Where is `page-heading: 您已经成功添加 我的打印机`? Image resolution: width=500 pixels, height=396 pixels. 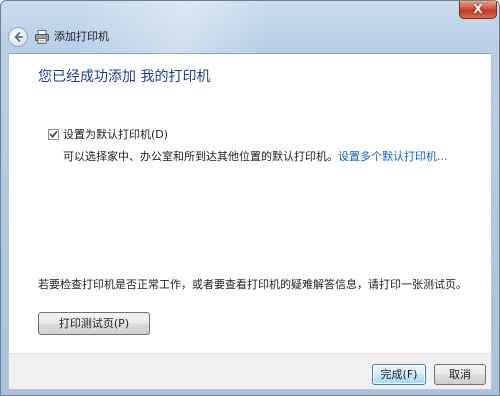
page-heading: 您已经成功添加 我的打印机 is located at coordinates (124, 77).